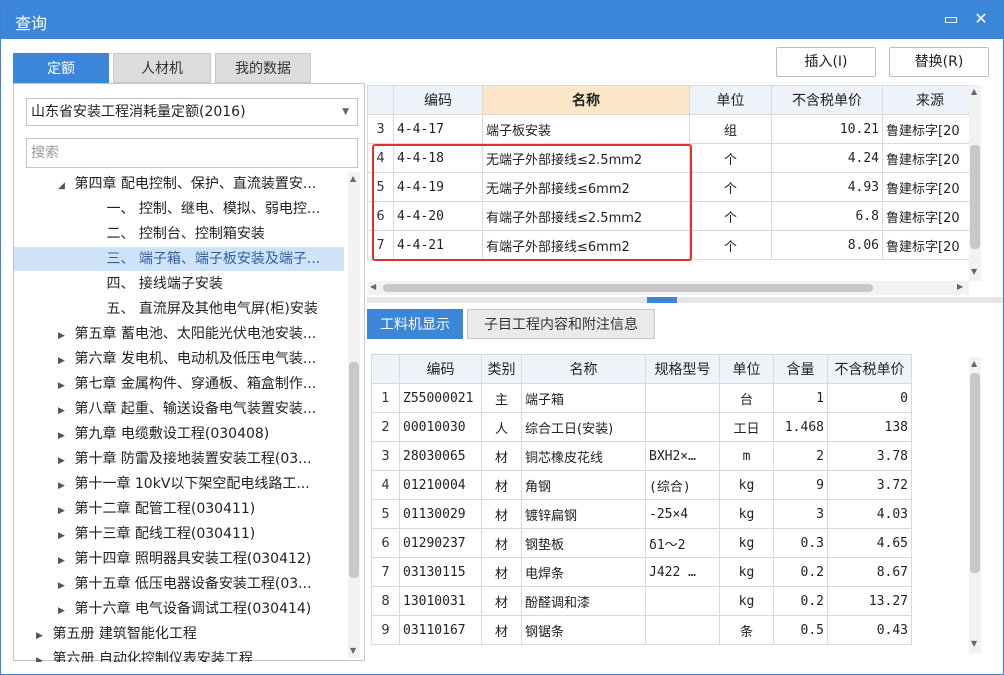  What do you see at coordinates (939, 62) in the screenshot?
I see `replace-button: 替换(R)` at bounding box center [939, 62].